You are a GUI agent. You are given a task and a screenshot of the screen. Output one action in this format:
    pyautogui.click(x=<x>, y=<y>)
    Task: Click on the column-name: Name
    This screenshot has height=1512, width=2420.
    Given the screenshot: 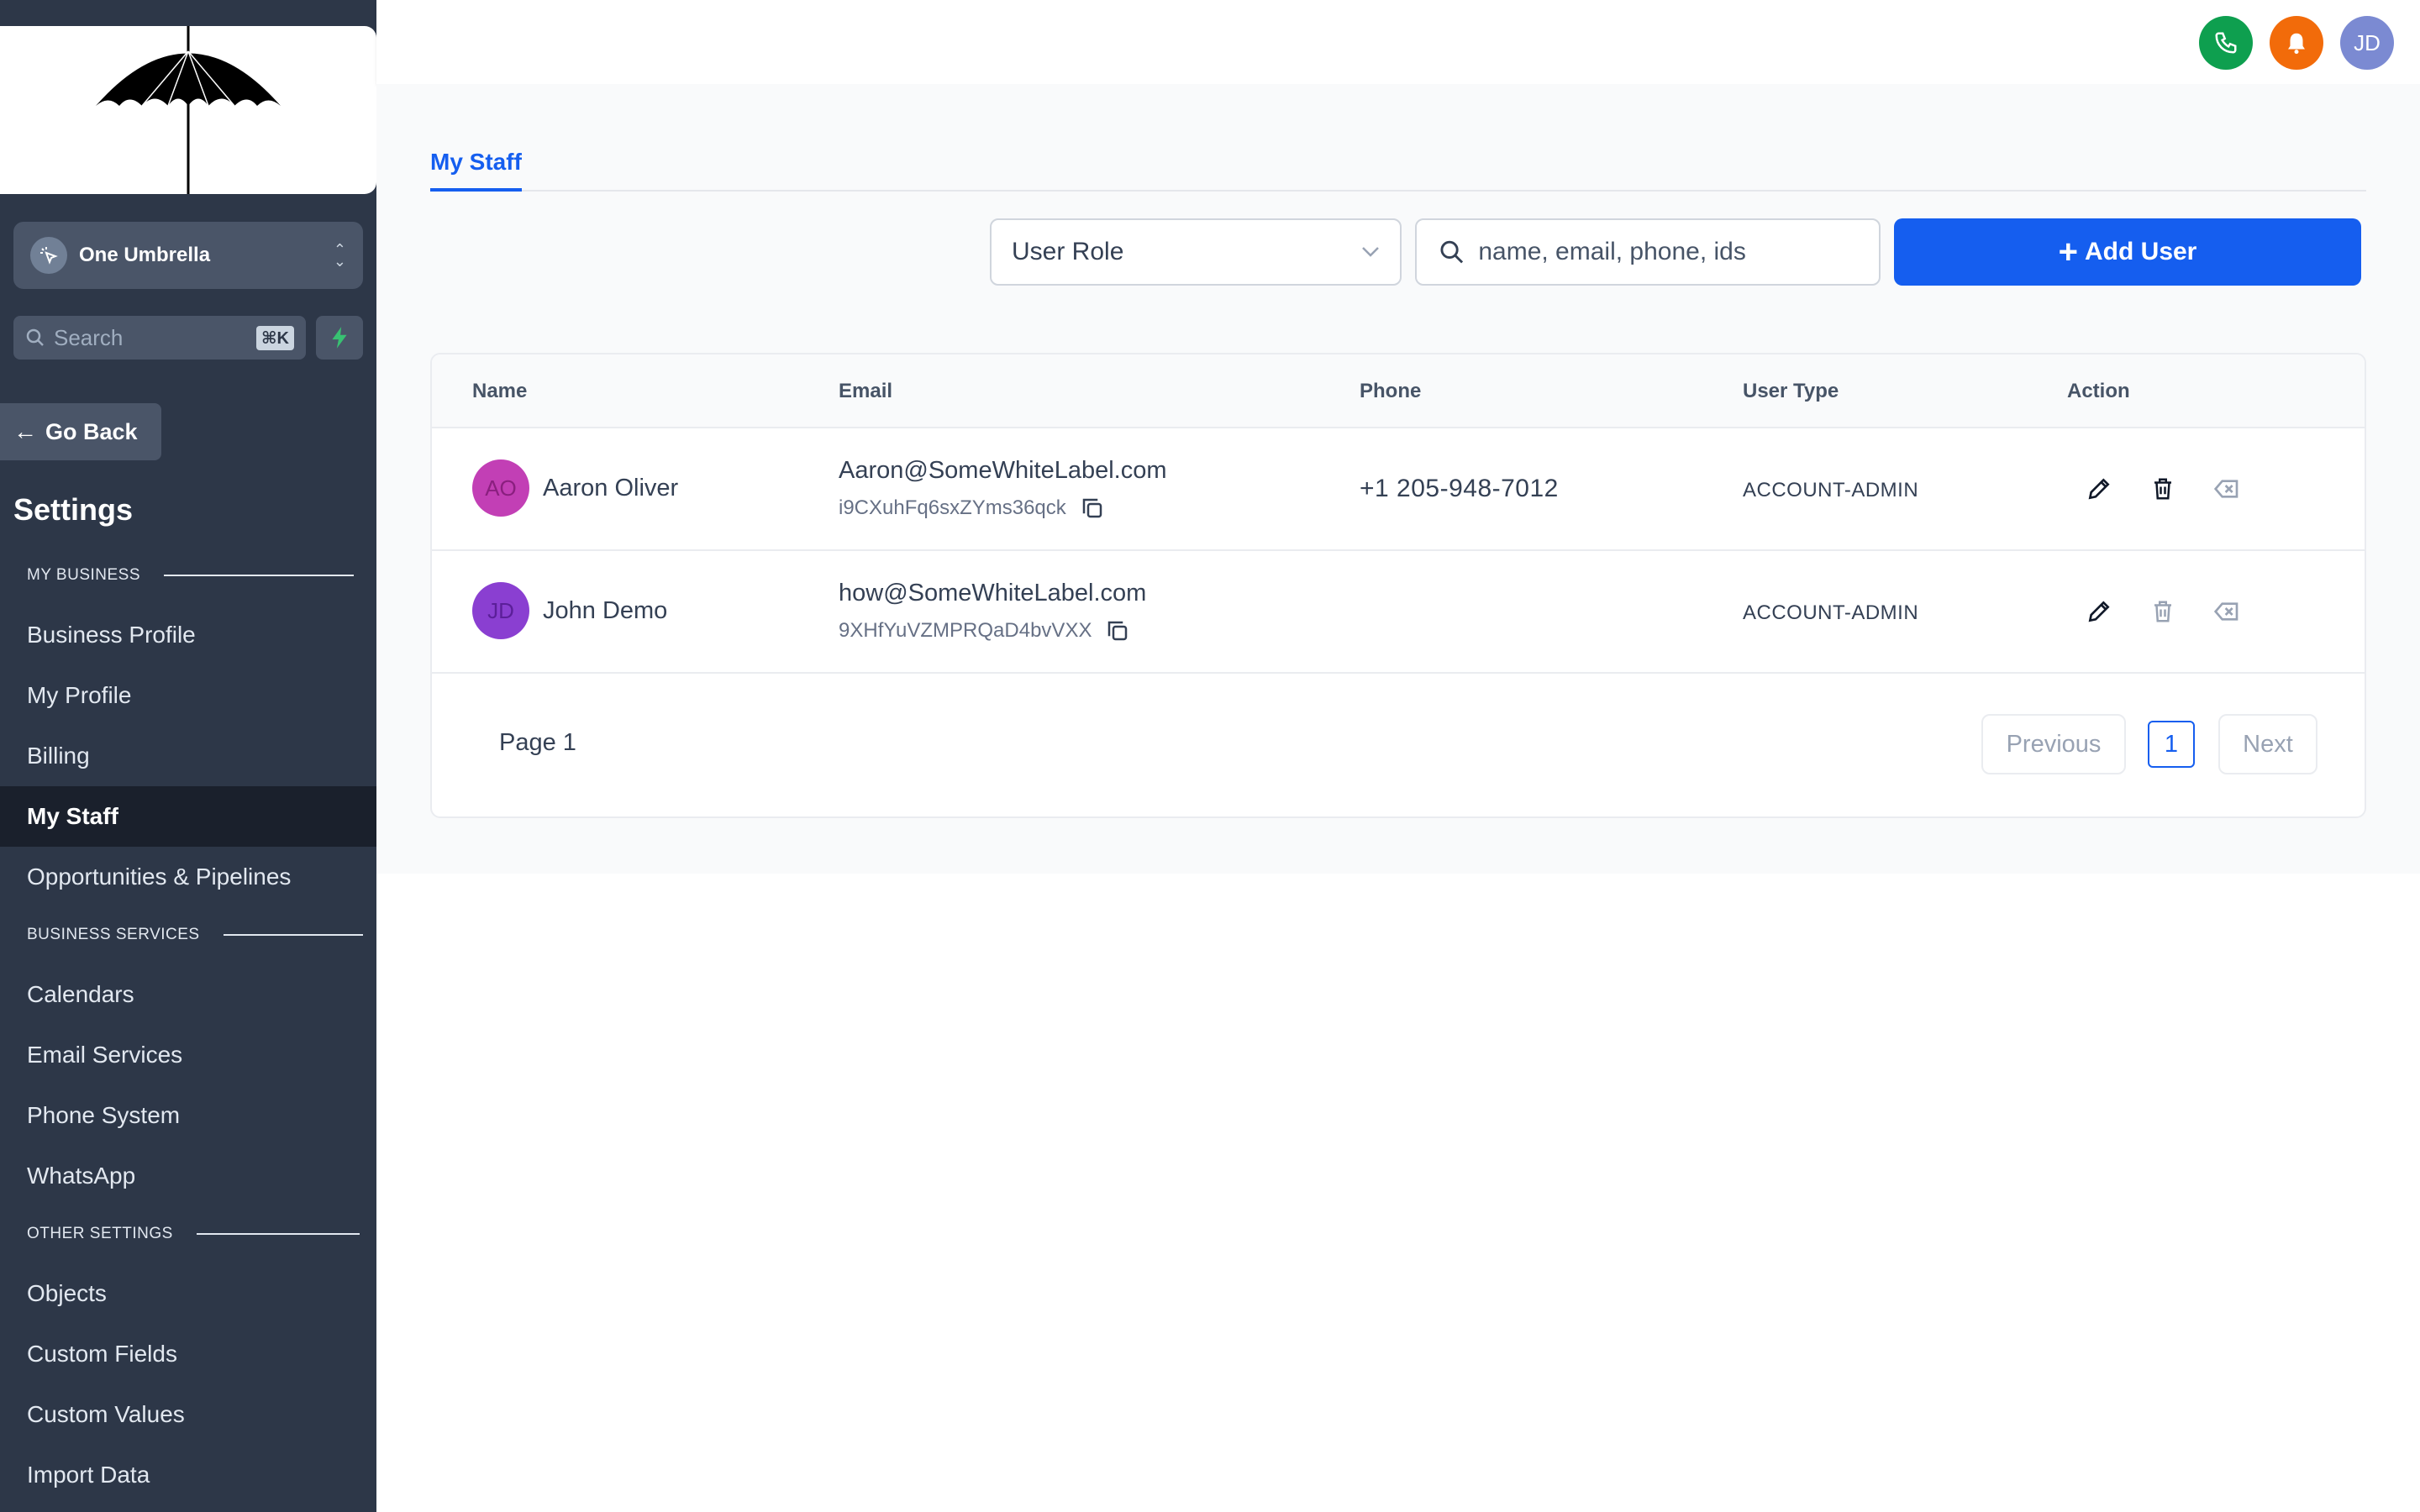 What is the action you would take?
    pyautogui.click(x=500, y=391)
    